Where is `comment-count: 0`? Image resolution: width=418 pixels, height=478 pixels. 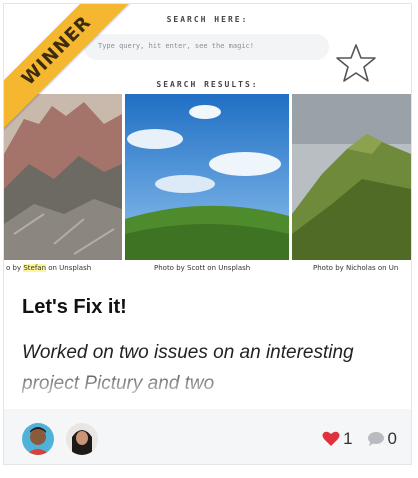
comment-count: 0 is located at coordinates (392, 438).